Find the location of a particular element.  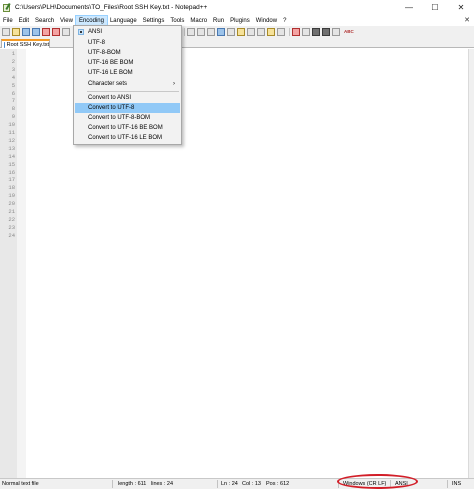

convert-to-utf8-item: Convert to UTF-8 is located at coordinates (127, 108).